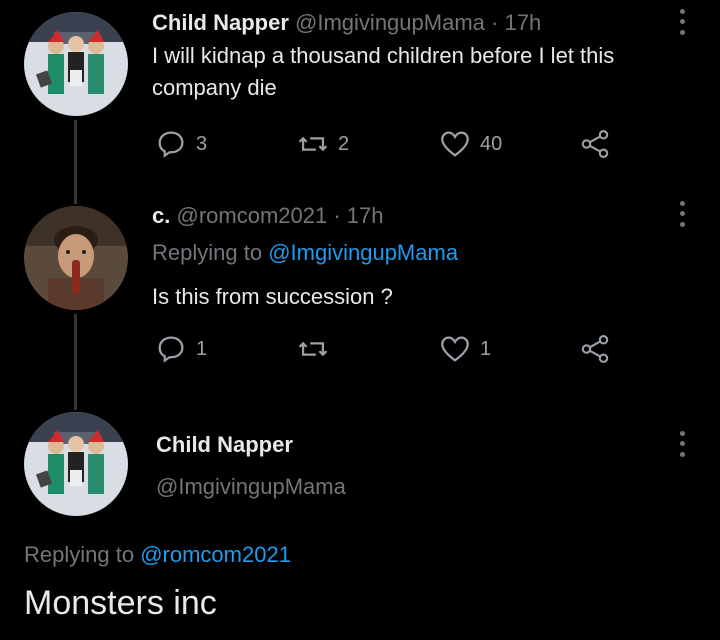 The height and width of the screenshot is (640, 720). What do you see at coordinates (363, 252) in the screenshot?
I see `mention-link: @ImgivingupMama` at bounding box center [363, 252].